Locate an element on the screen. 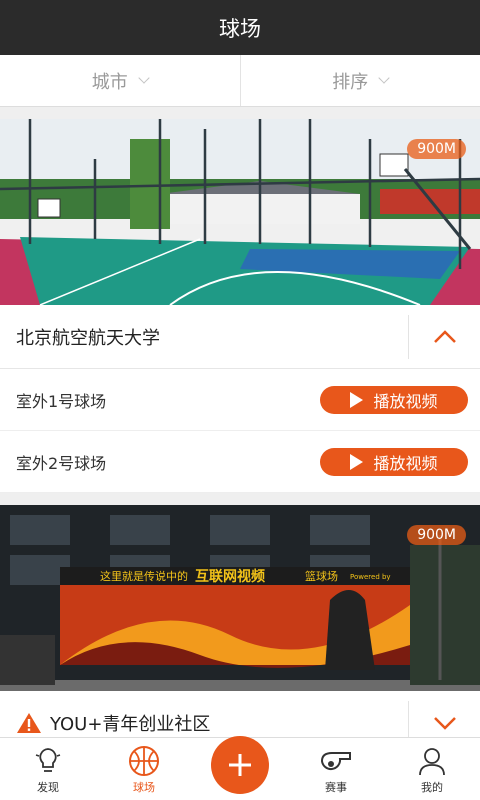 The width and height of the screenshot is (480, 800). tab-events: 赛事 is located at coordinates (336, 769).